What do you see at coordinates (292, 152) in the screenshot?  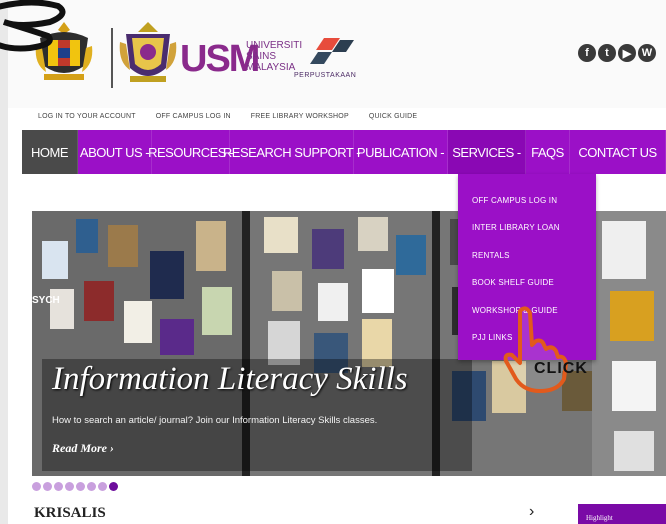 I see `nav-research-support: RESEARCH SUPPORT -` at bounding box center [292, 152].